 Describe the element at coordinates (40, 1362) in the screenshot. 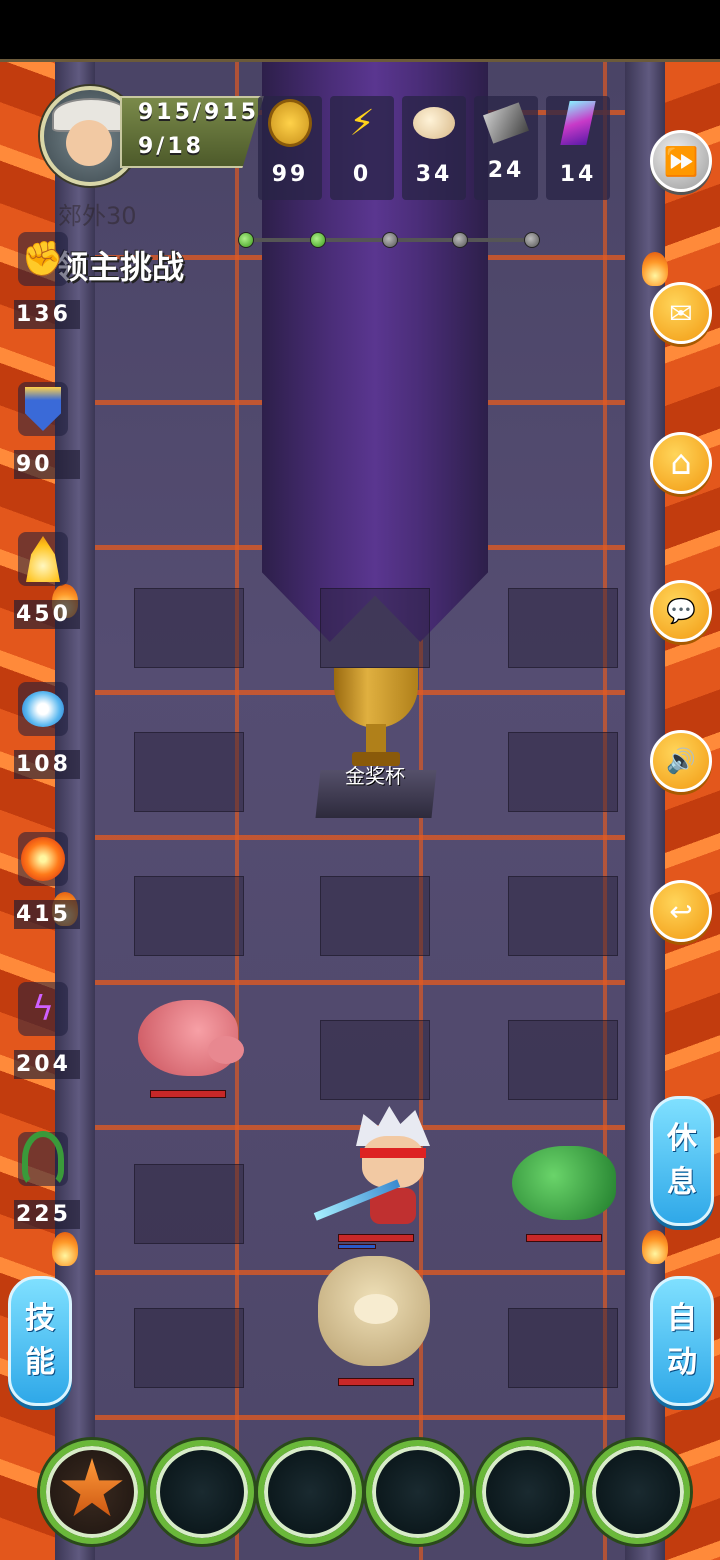

I see `skill-label-2: 能` at that location.